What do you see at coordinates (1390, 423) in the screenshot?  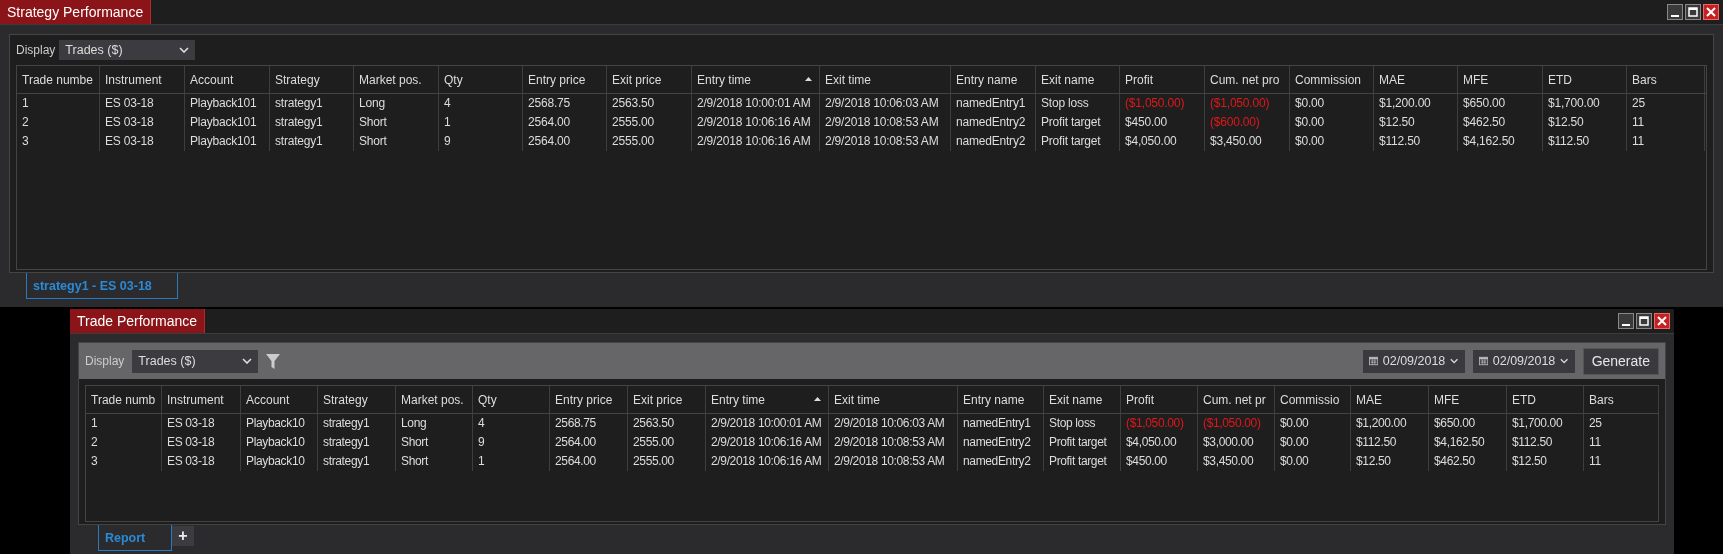 I see `table-cell: $1,200.00` at bounding box center [1390, 423].